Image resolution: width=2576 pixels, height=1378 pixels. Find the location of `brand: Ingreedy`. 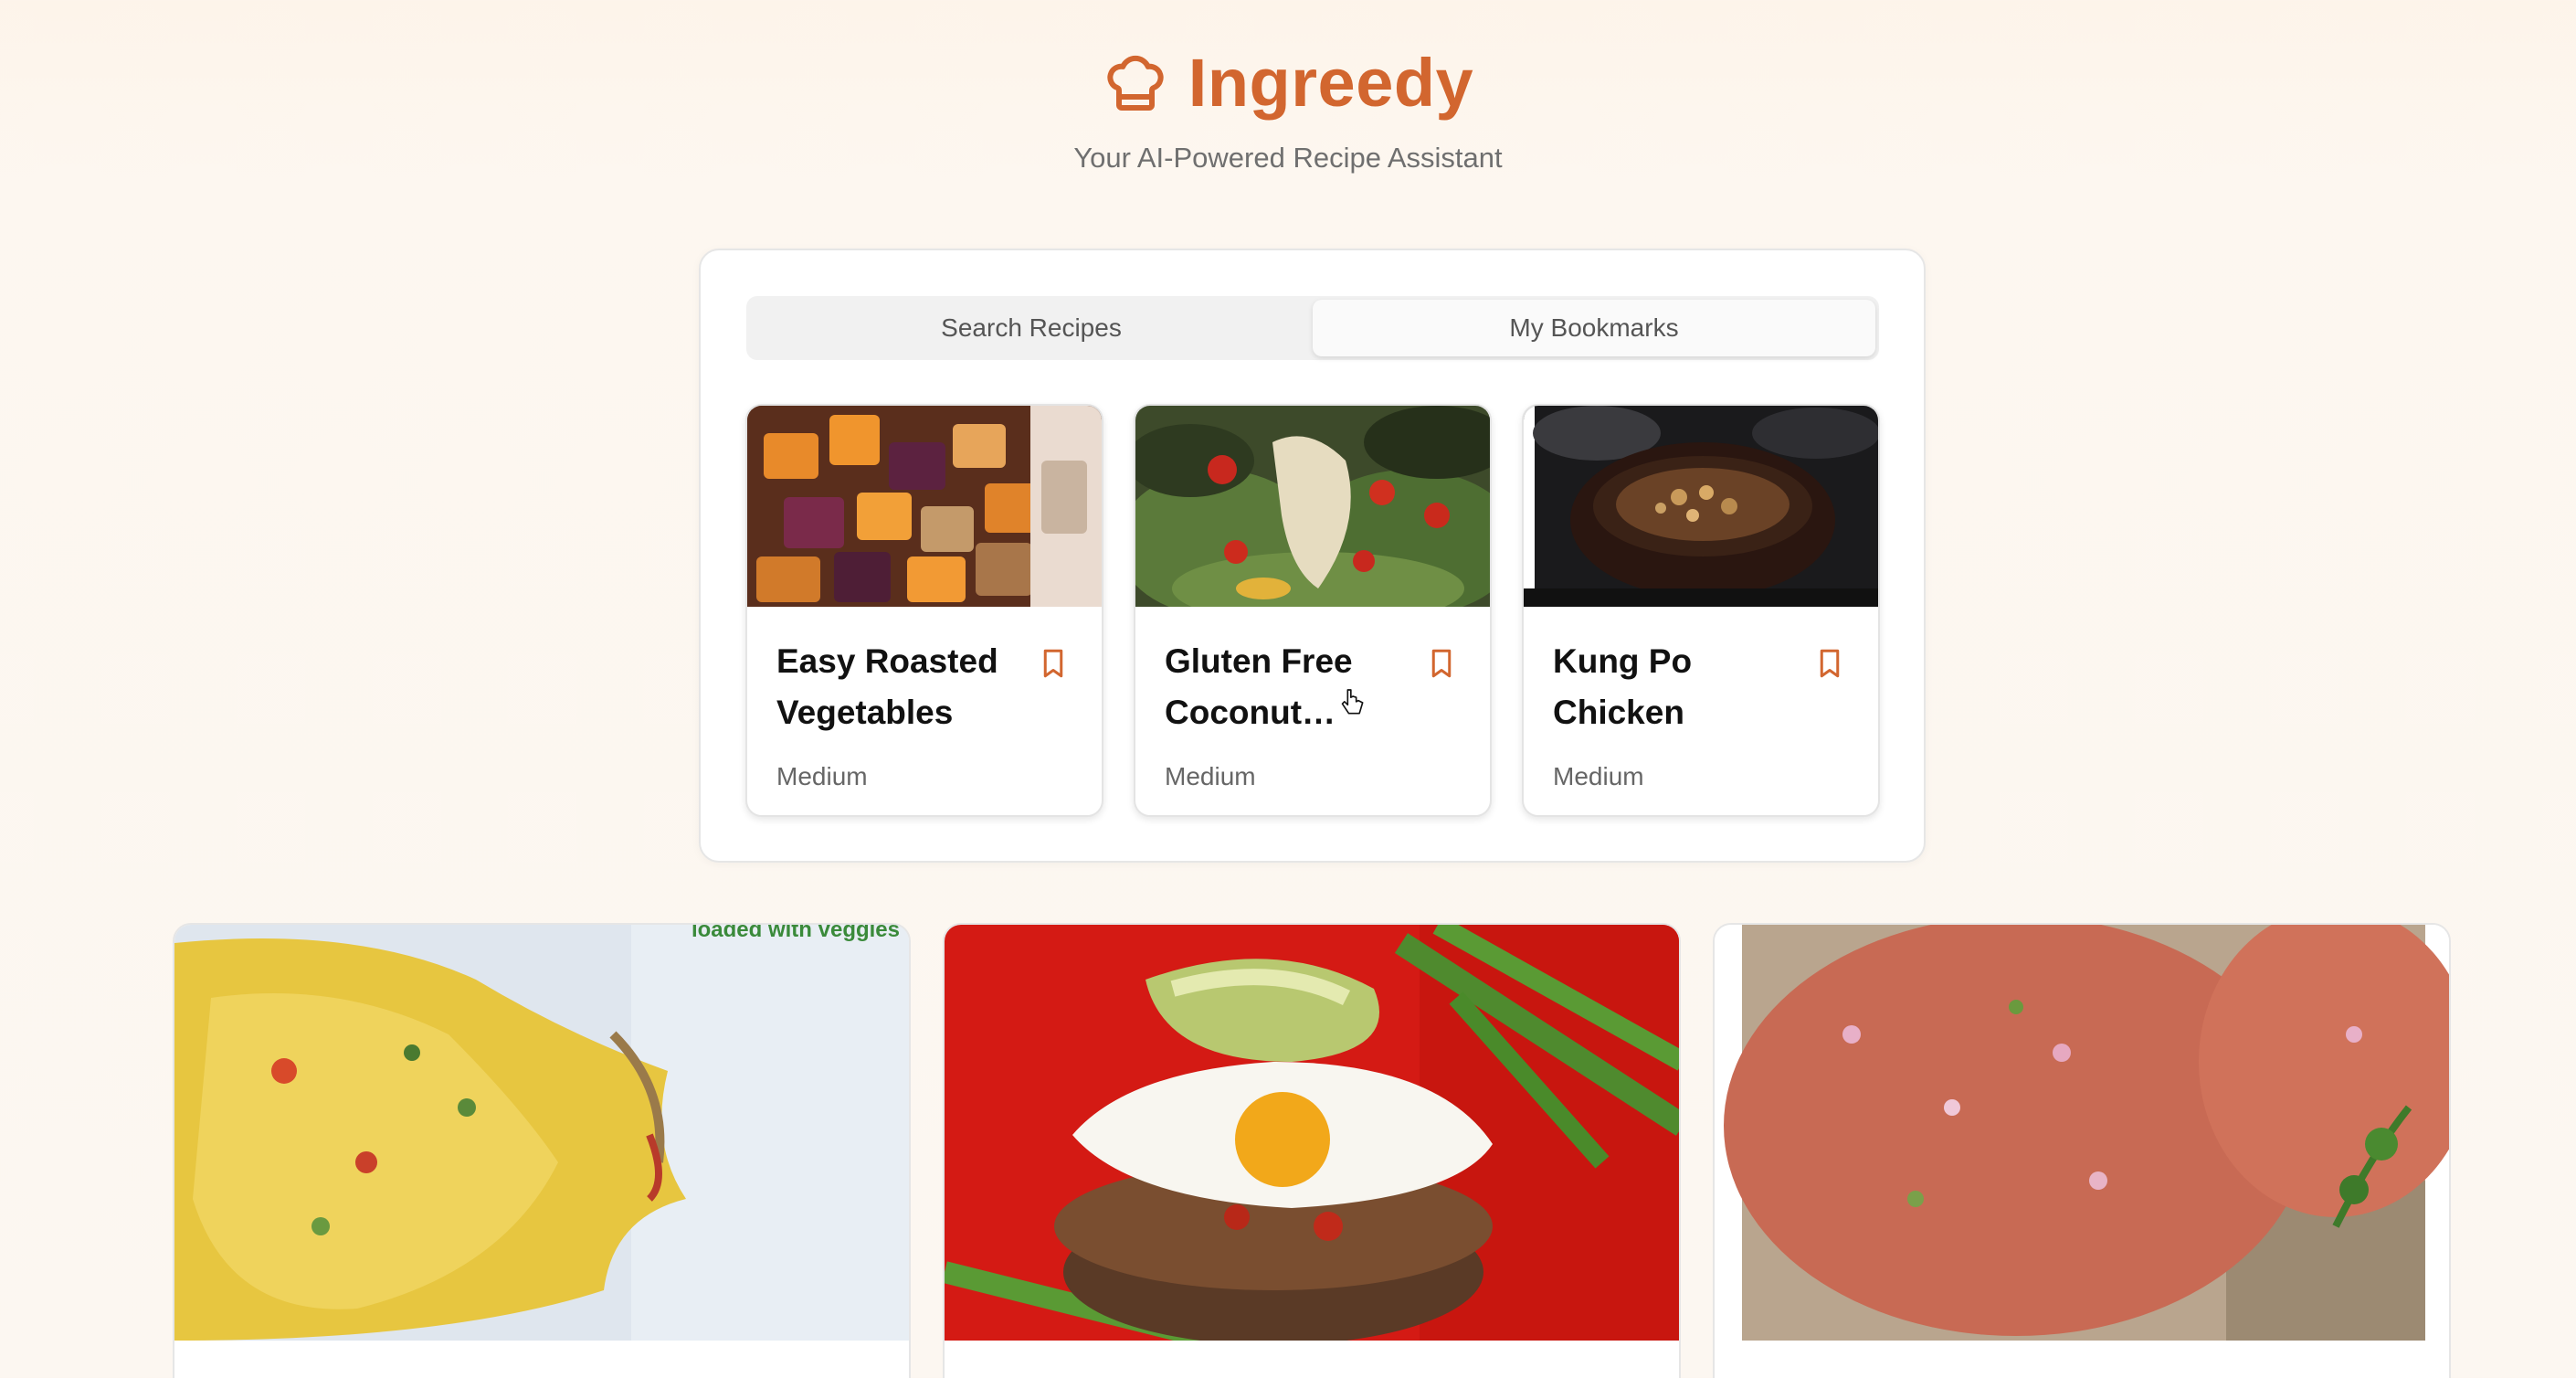

brand: Ingreedy is located at coordinates (1288, 83).